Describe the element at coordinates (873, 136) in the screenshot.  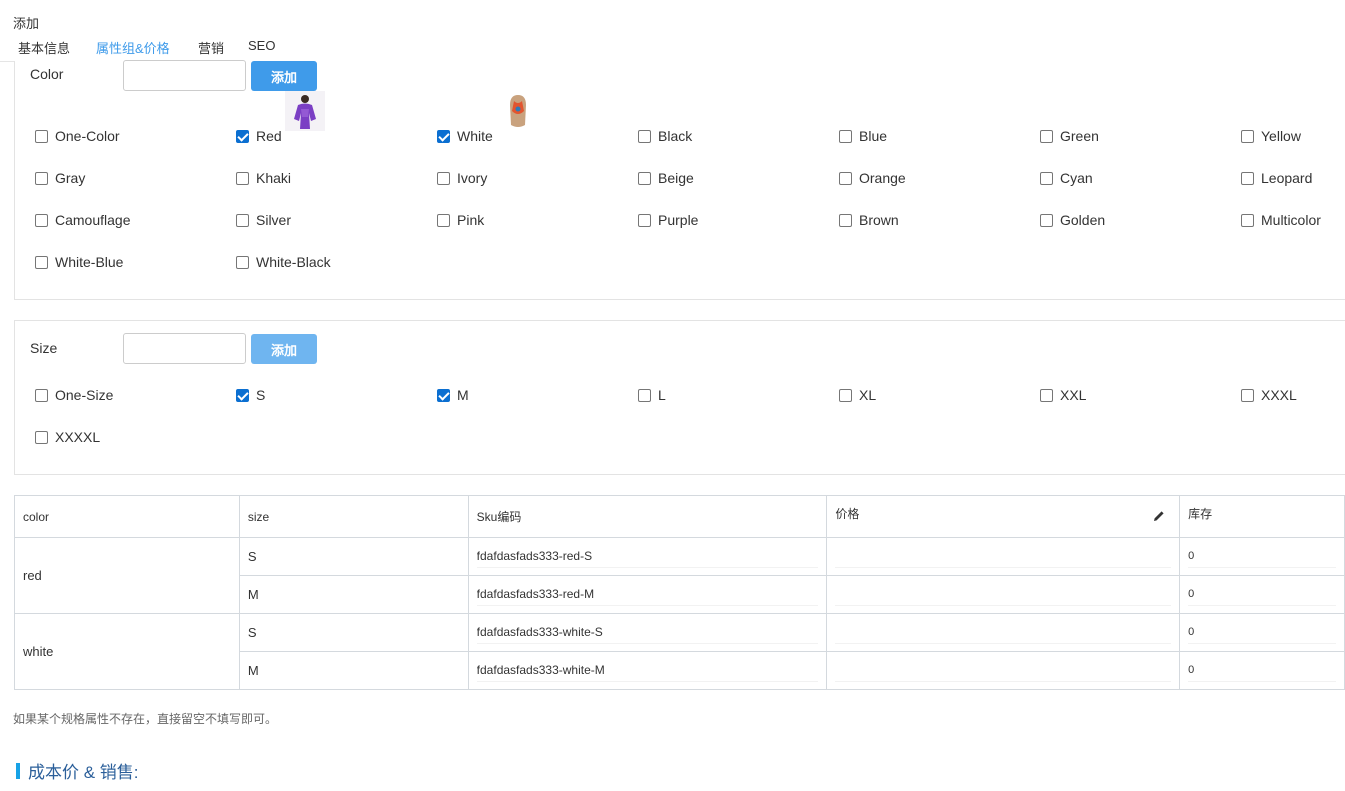
I see `color-option-label: Blue` at that location.